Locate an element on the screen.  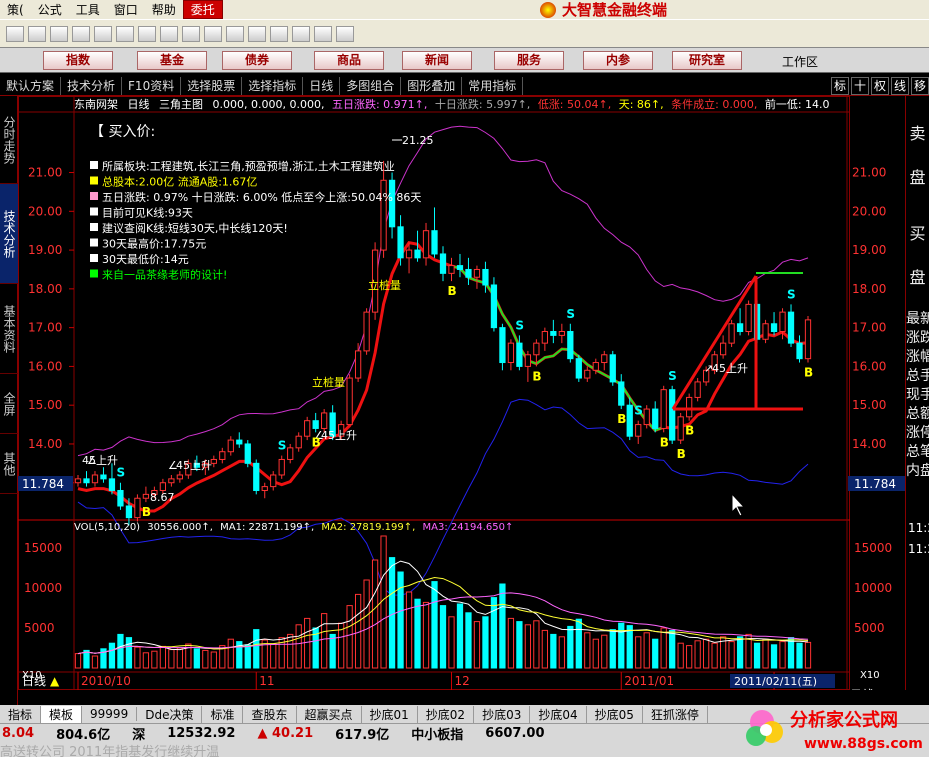
date-axis-left-arrow-icon: ▲ is located at coordinates (55, 681).